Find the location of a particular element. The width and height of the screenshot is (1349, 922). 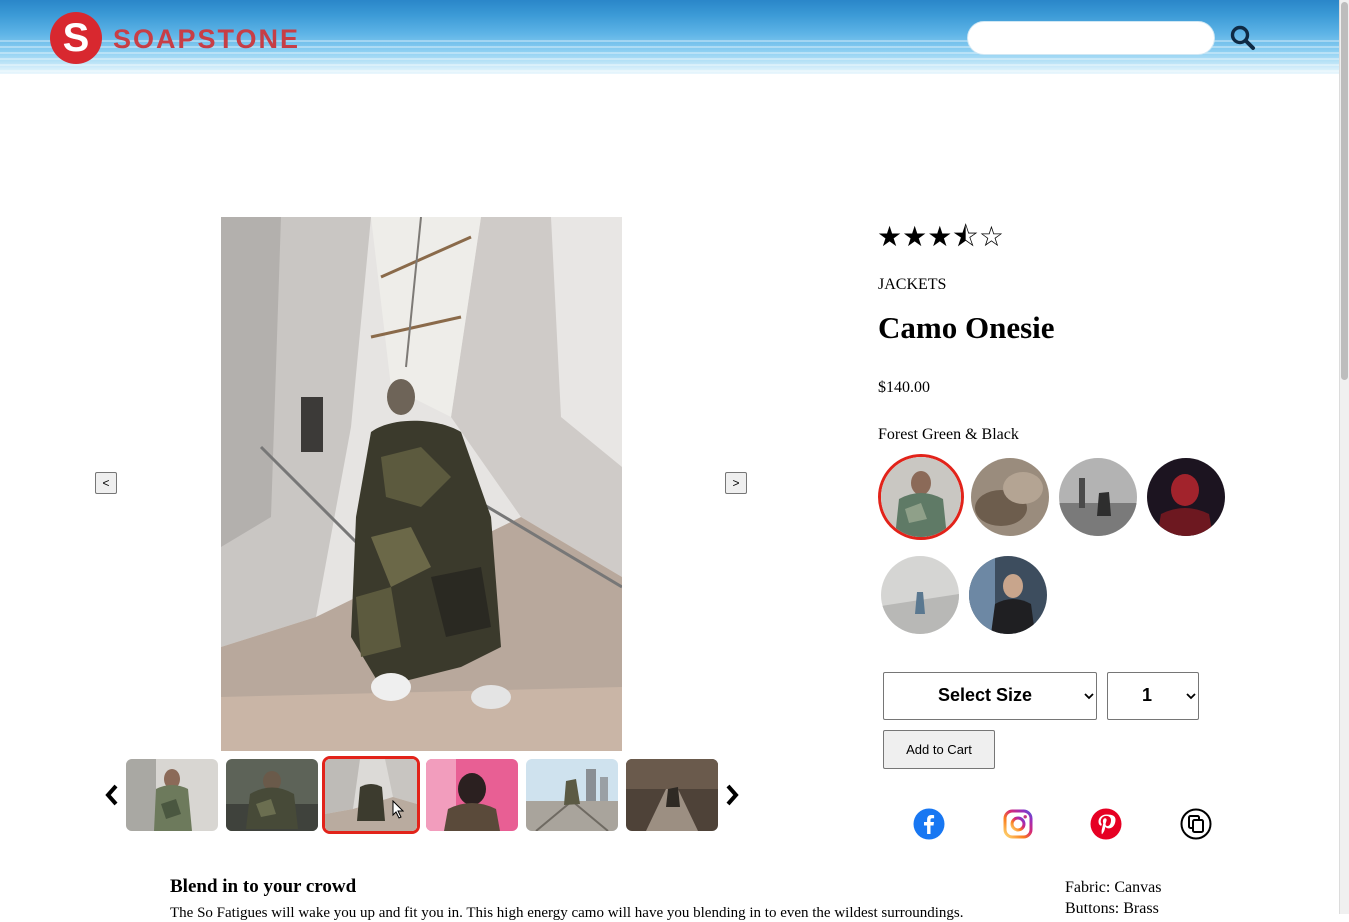

pinterest-icon is located at coordinates (1106, 824).